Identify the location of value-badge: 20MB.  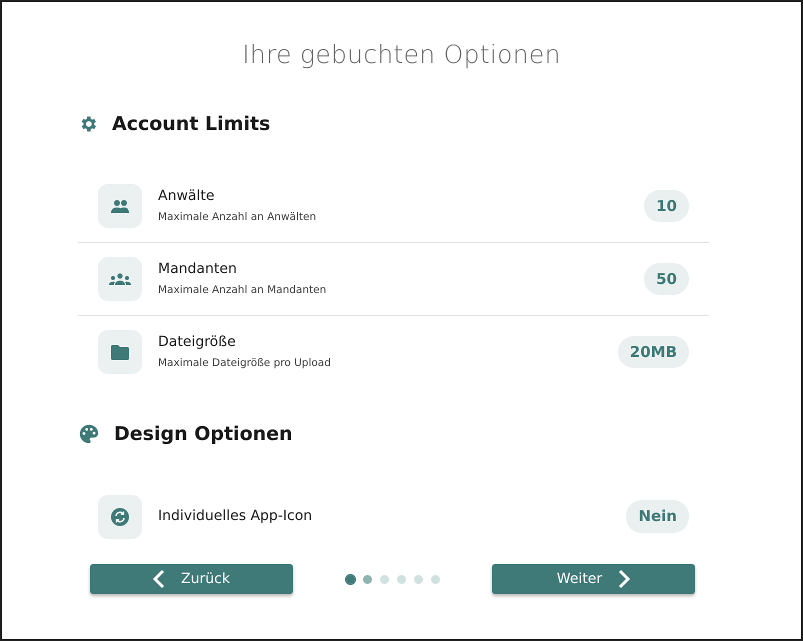
(653, 352).